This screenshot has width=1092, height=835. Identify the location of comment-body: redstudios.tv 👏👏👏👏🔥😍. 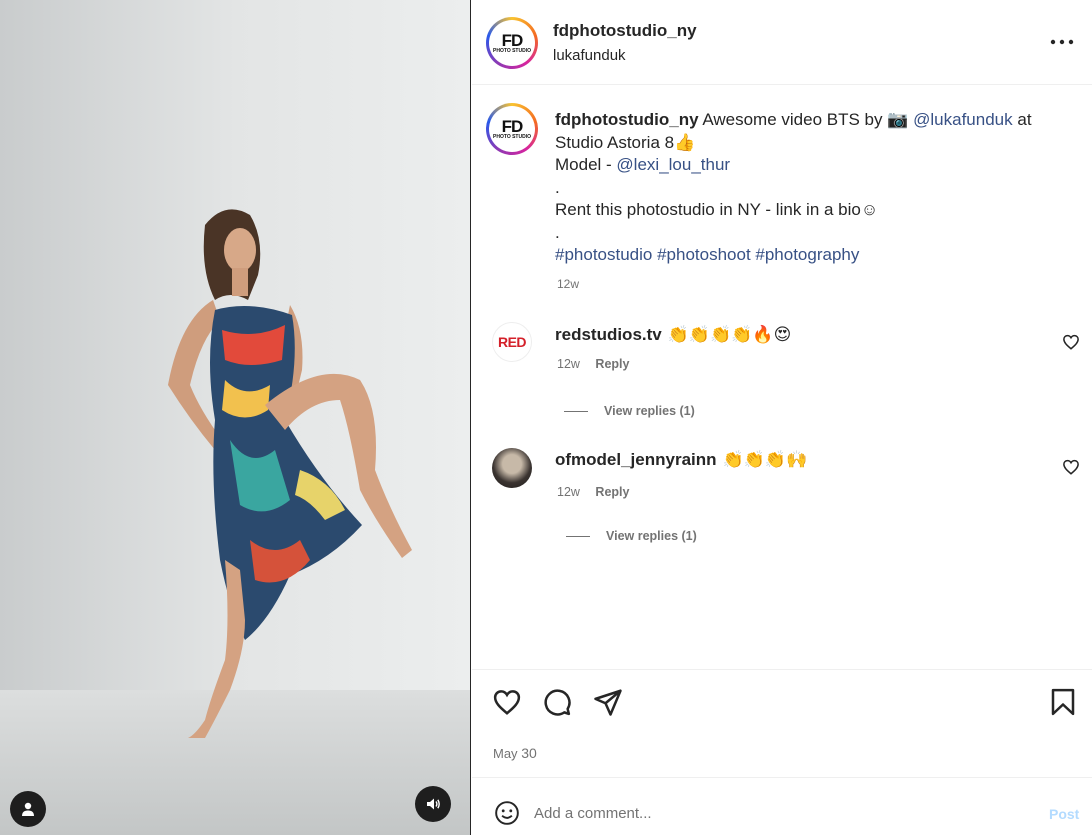
(673, 335).